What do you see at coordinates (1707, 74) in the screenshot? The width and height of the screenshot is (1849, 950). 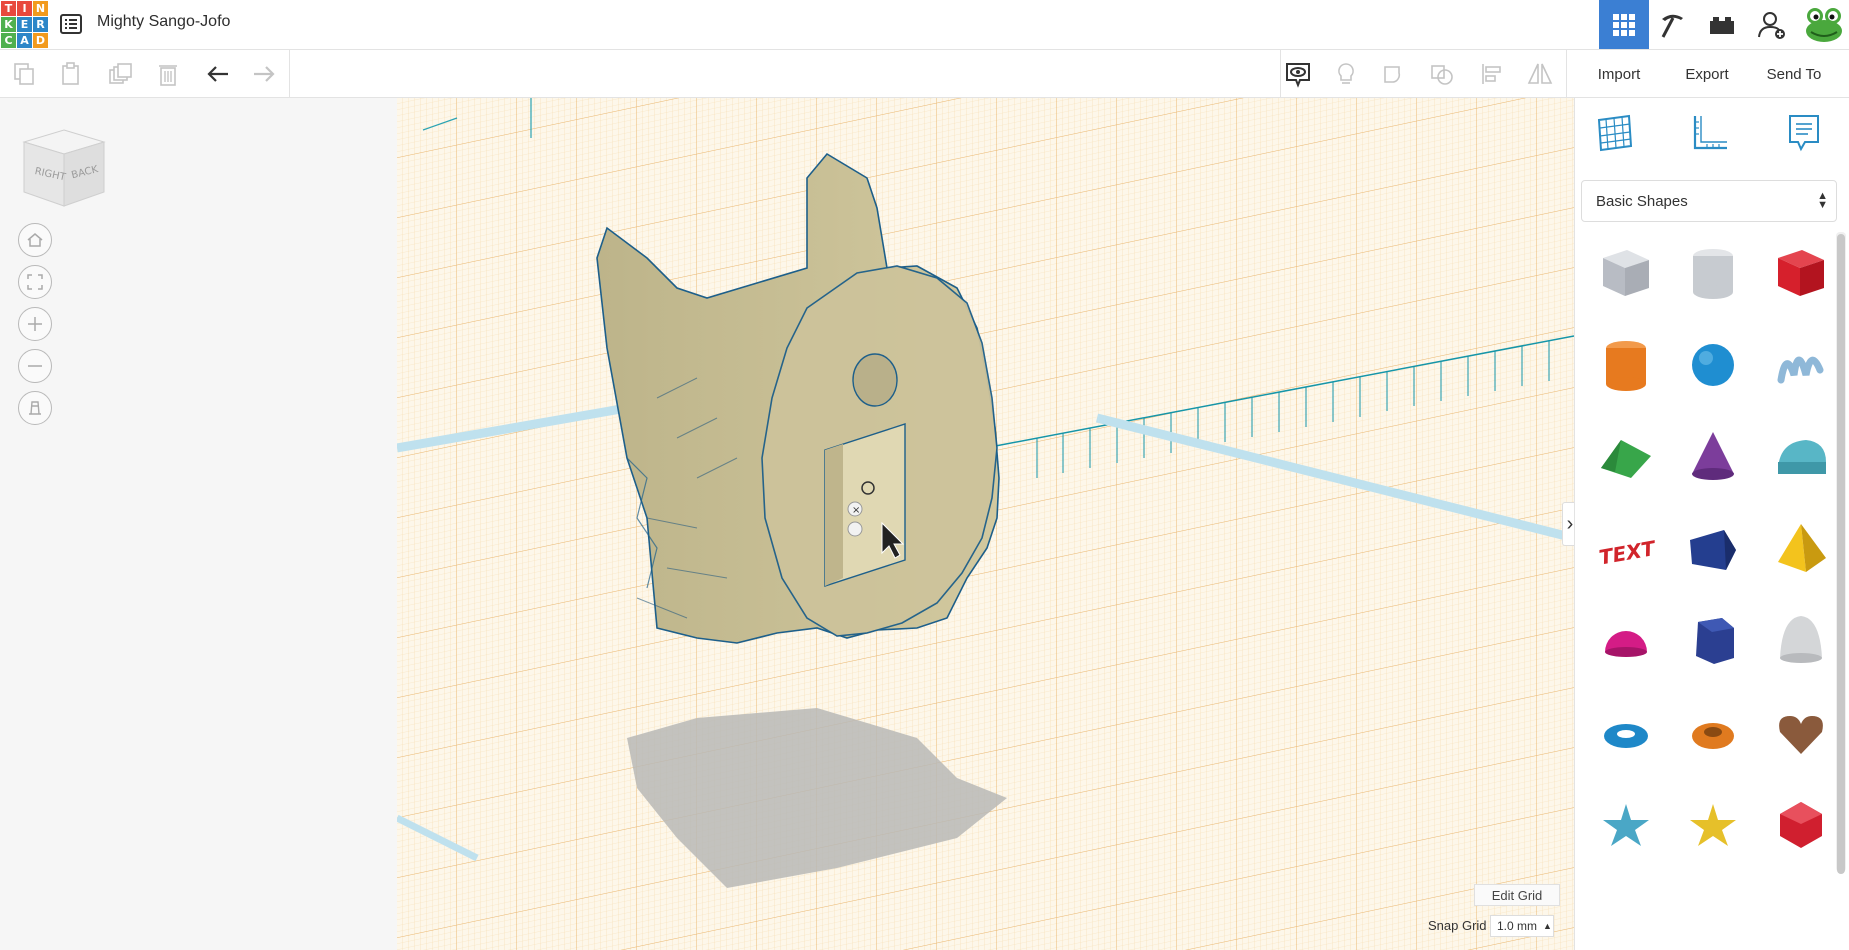 I see `export-button: Export` at bounding box center [1707, 74].